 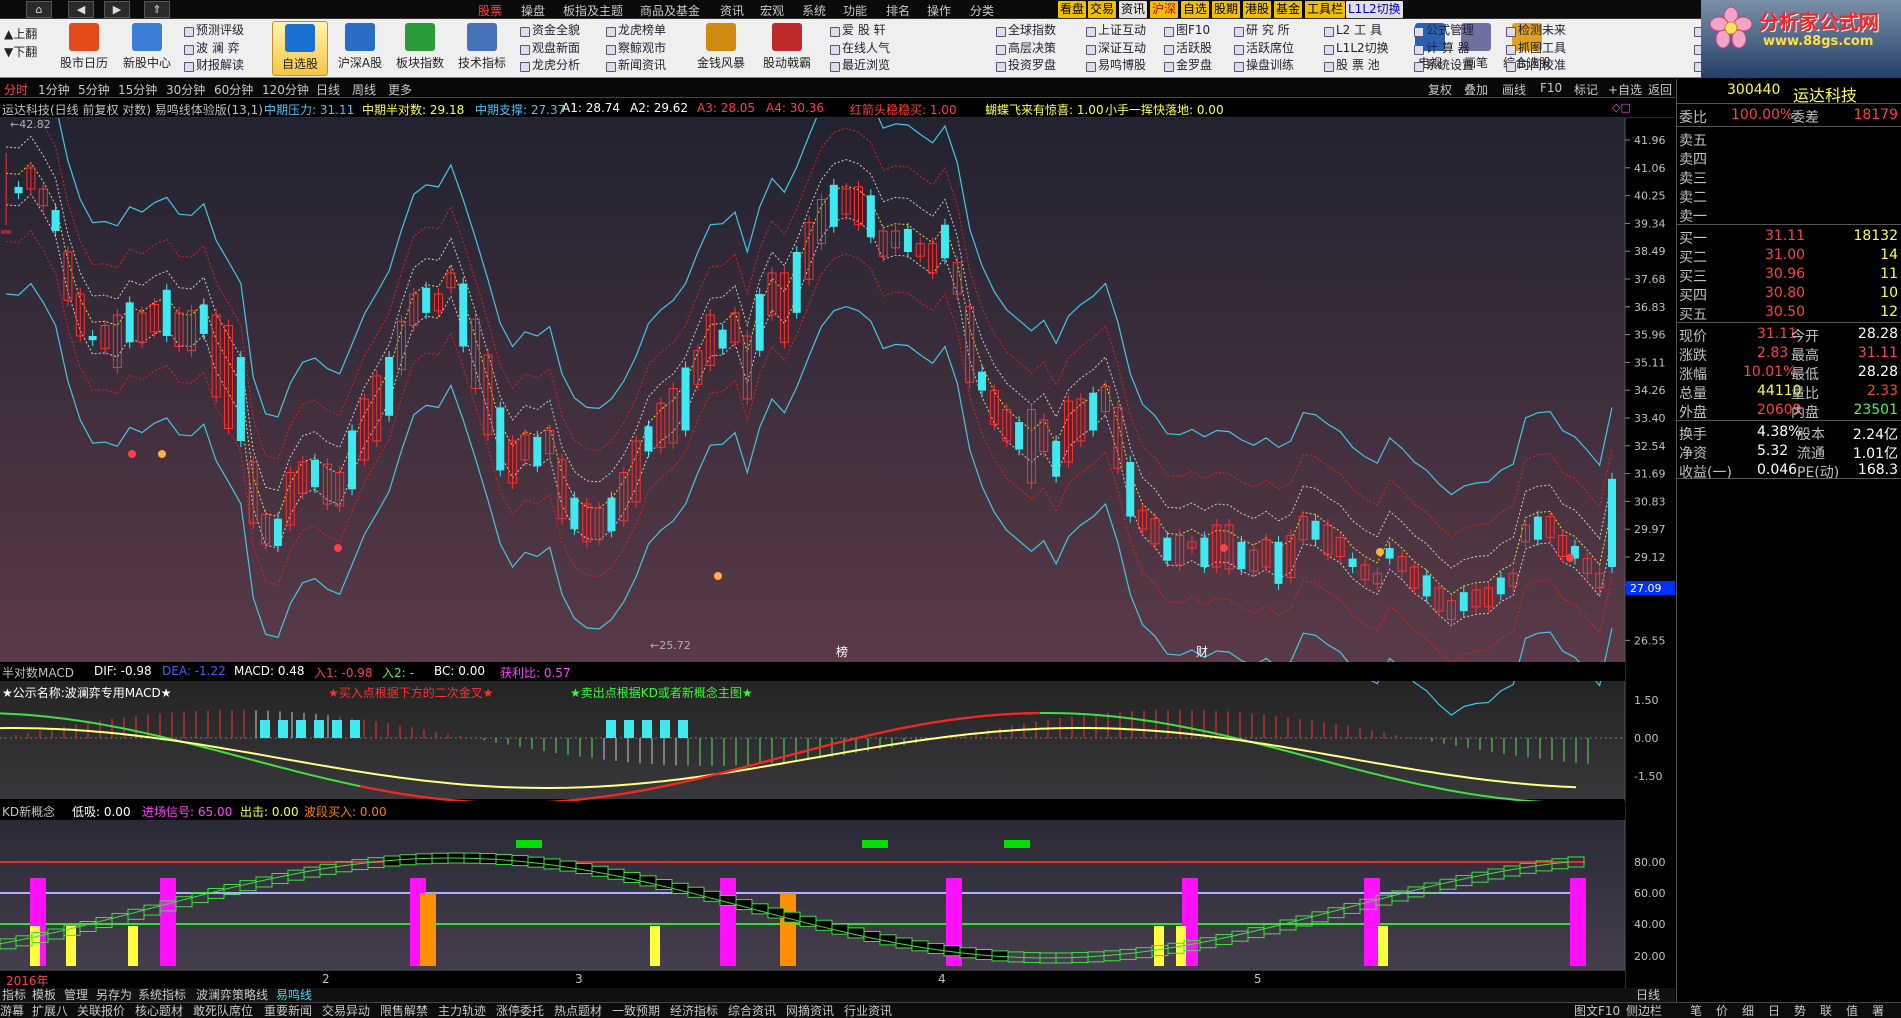 I want to click on toolbar-link: 时间校准, so click(x=1535, y=66).